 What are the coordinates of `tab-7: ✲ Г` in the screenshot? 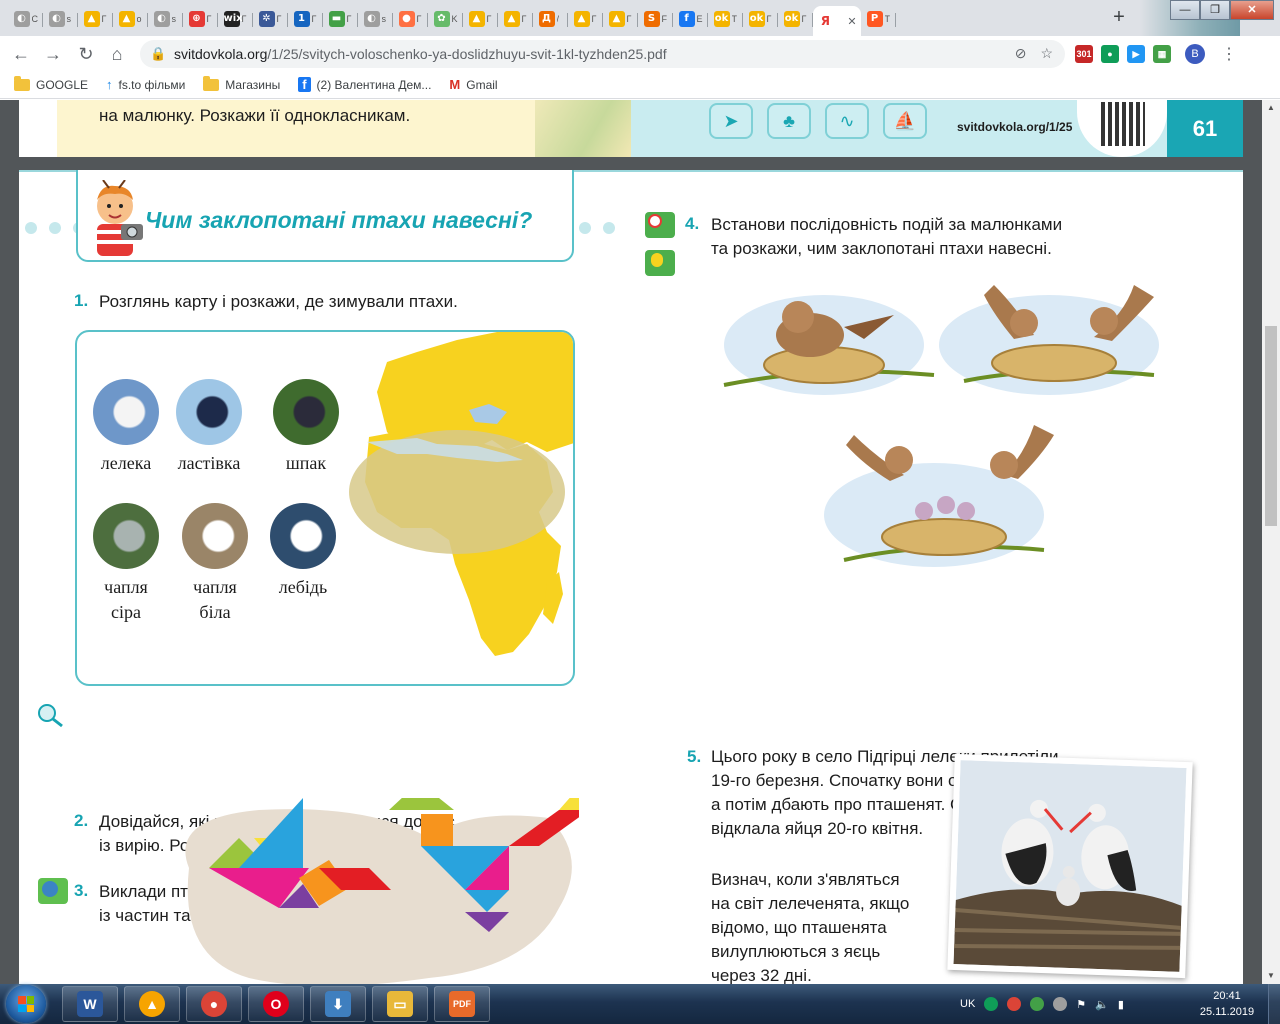 It's located at (270, 19).